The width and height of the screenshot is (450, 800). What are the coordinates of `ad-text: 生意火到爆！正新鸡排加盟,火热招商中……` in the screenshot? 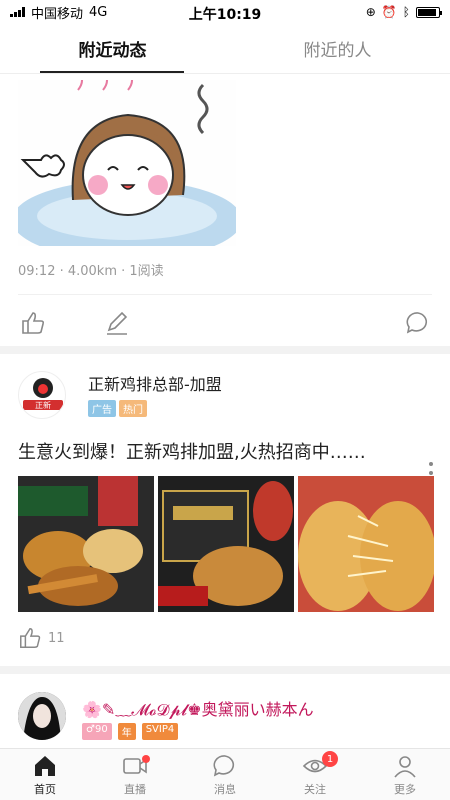 It's located at (192, 452).